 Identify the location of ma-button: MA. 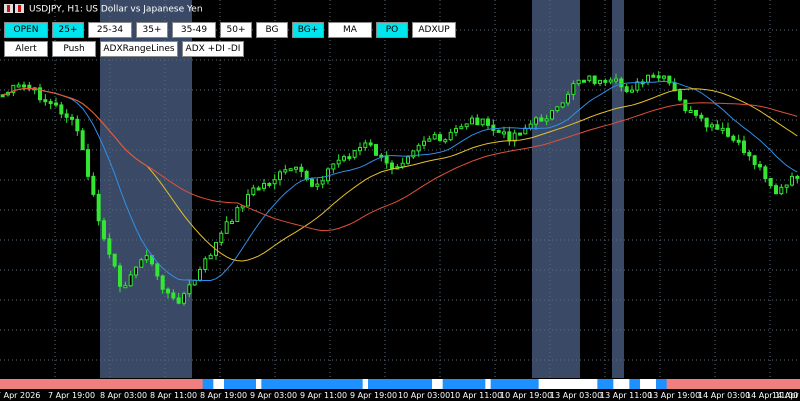
(350, 30).